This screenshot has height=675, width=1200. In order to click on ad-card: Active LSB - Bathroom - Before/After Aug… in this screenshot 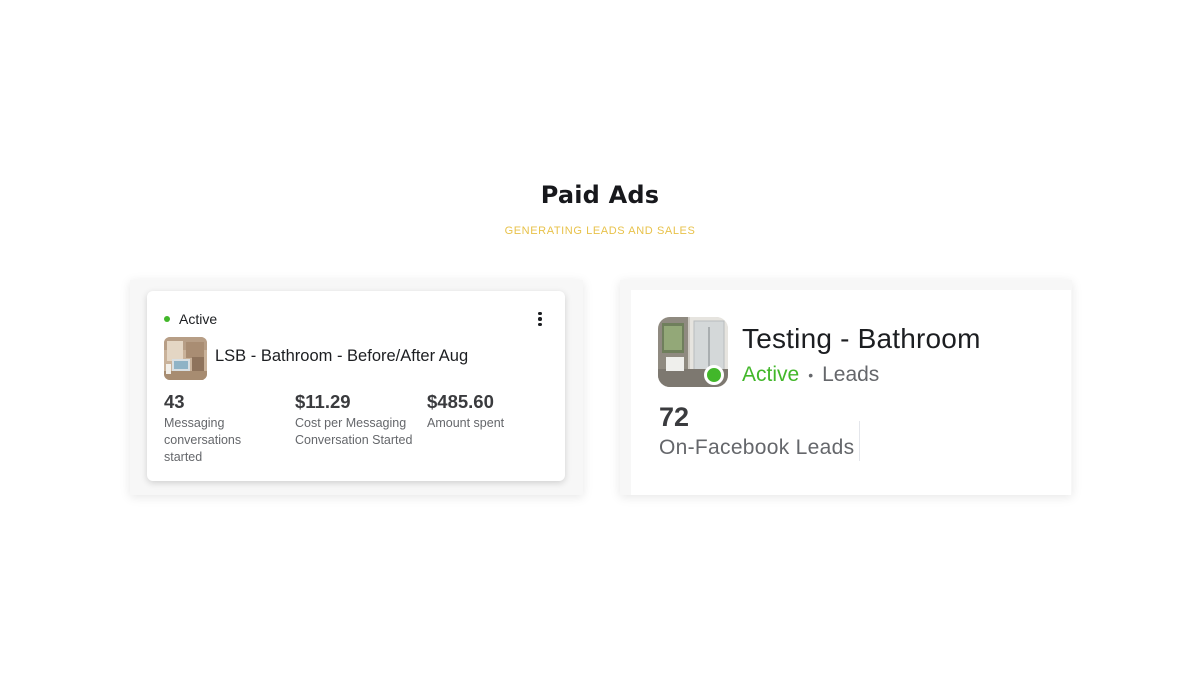, I will do `click(356, 386)`.